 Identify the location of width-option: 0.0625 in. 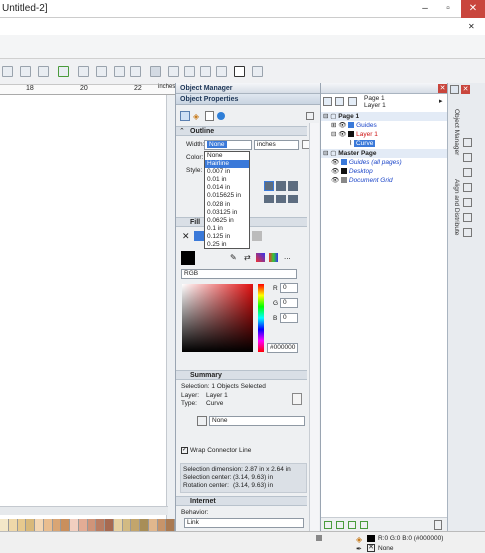
(227, 221).